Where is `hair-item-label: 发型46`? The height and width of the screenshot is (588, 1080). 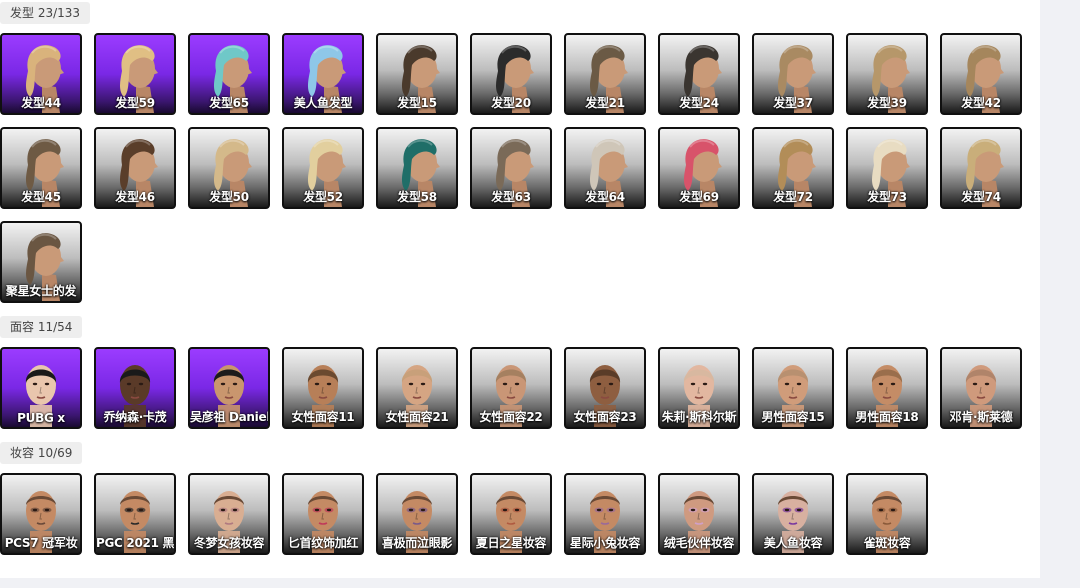 hair-item-label: 发型46 is located at coordinates (135, 197).